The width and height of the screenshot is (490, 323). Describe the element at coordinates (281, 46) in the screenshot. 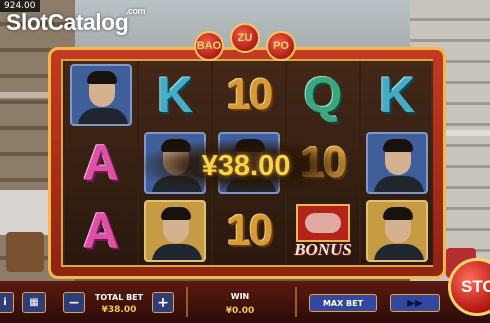

I see `title-plaque-po: PO` at that location.